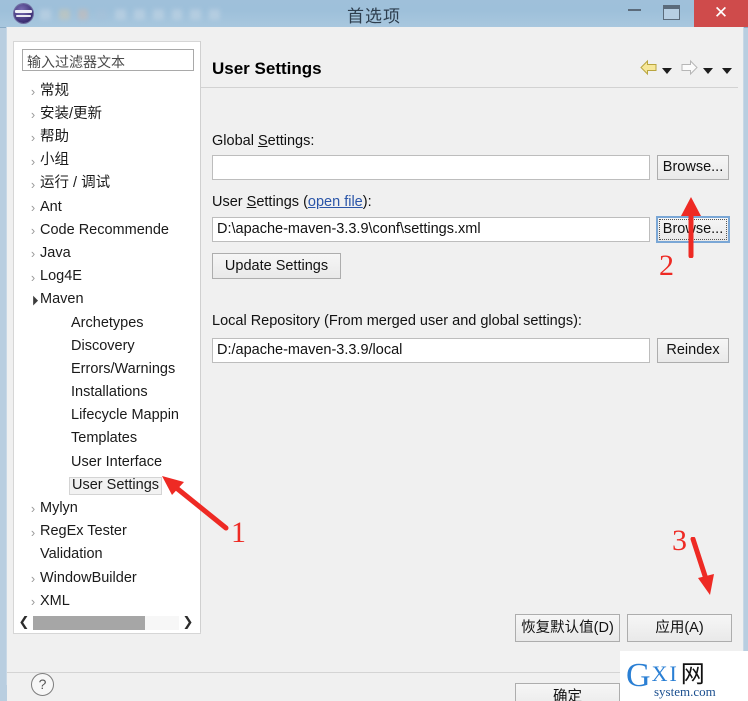 This screenshot has width=748, height=701. What do you see at coordinates (679, 540) in the screenshot?
I see `annotation-number-3: 3` at bounding box center [679, 540].